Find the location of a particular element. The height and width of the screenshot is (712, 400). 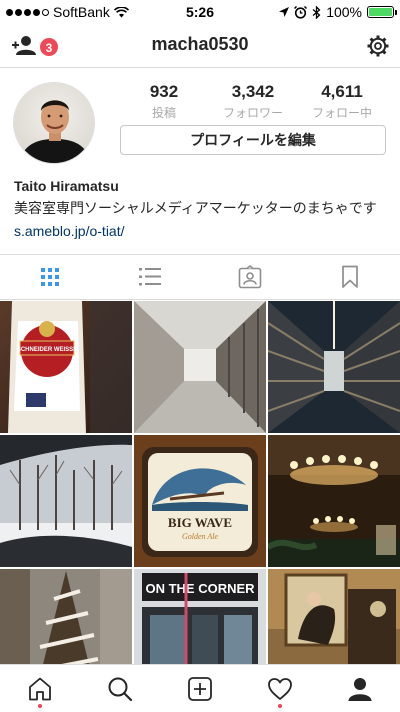

status-bar: SoftBank 5:26 100% is located at coordinates (200, 12).